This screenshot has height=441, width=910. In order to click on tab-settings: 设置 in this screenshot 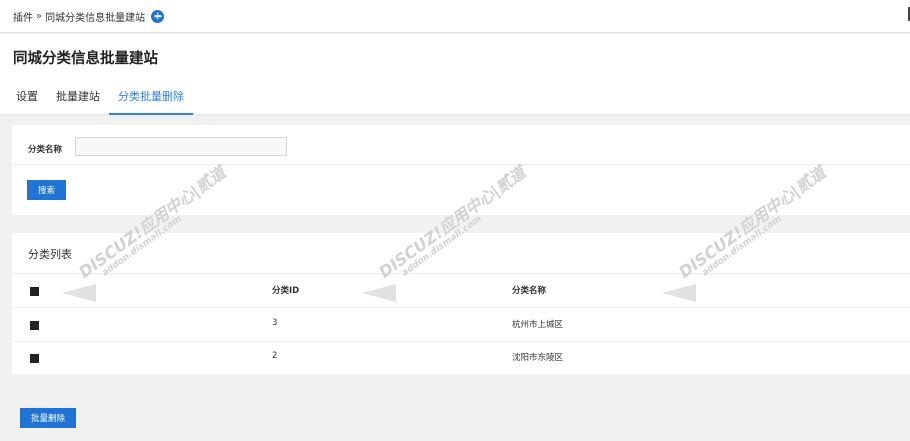, I will do `click(27, 97)`.